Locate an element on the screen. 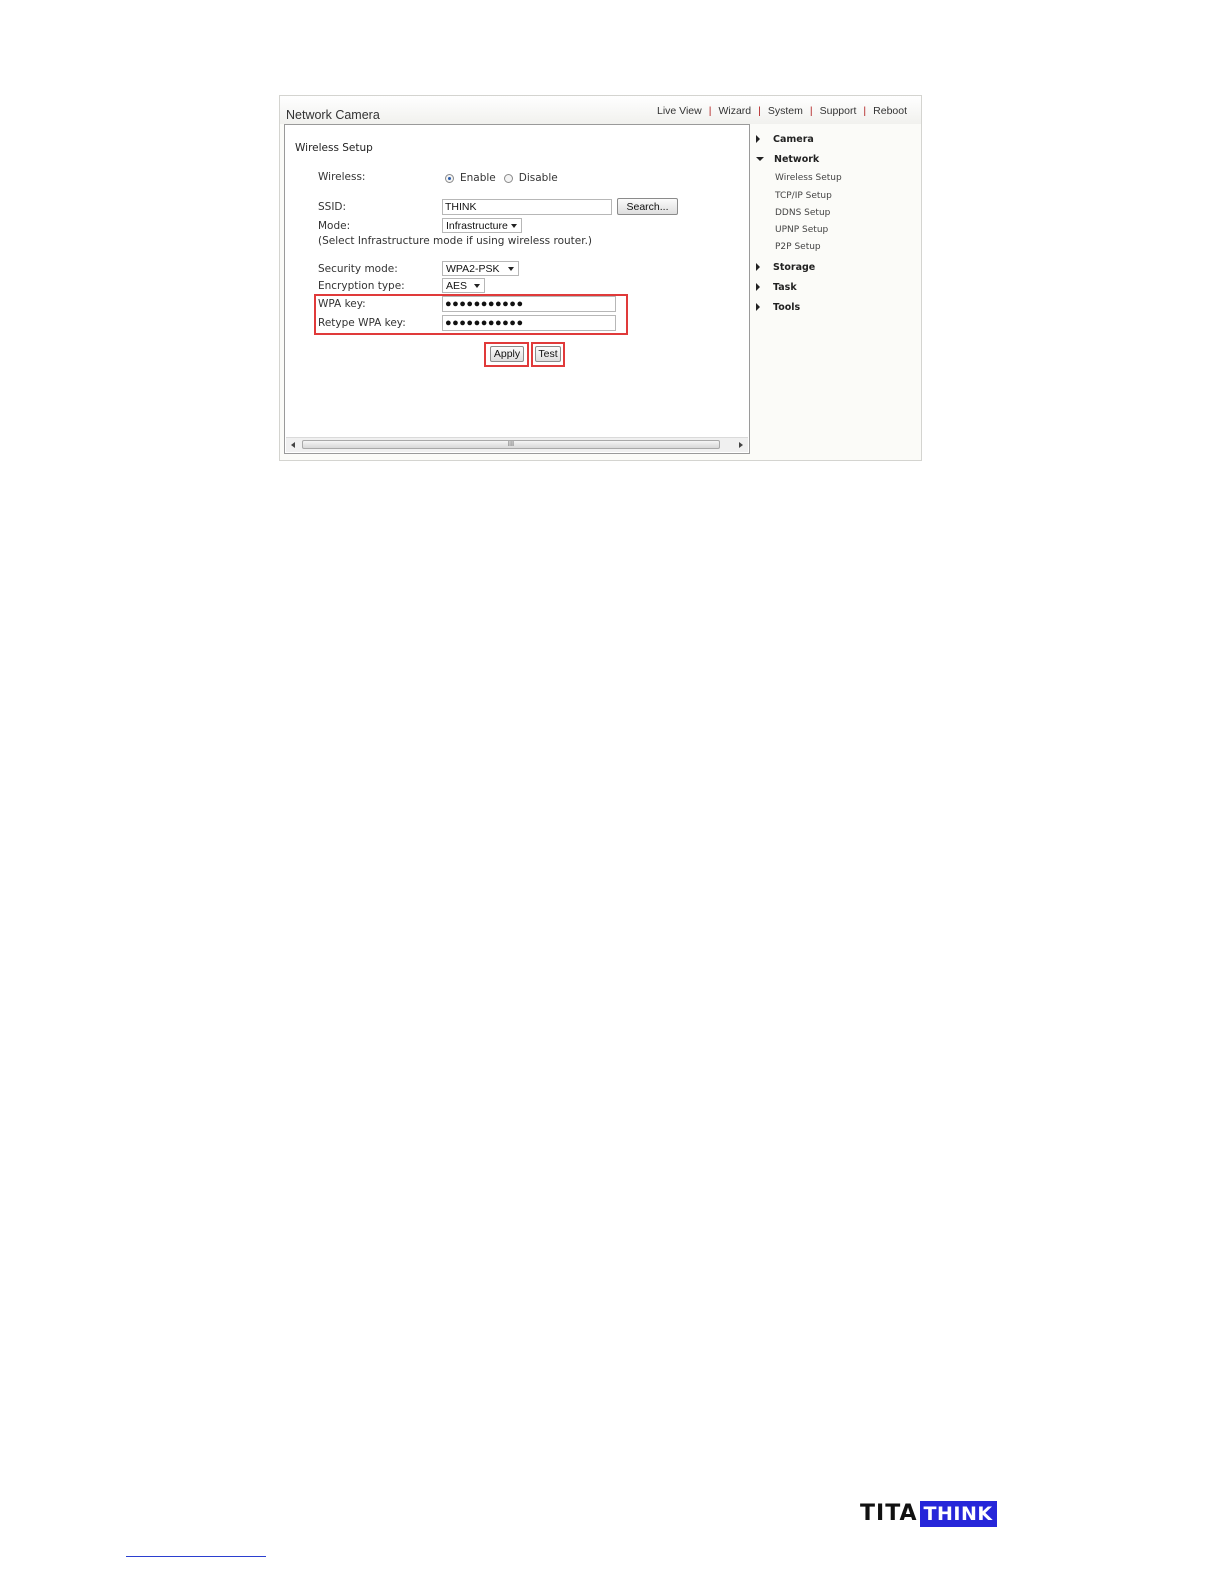  caret-down-icon is located at coordinates (760, 158).